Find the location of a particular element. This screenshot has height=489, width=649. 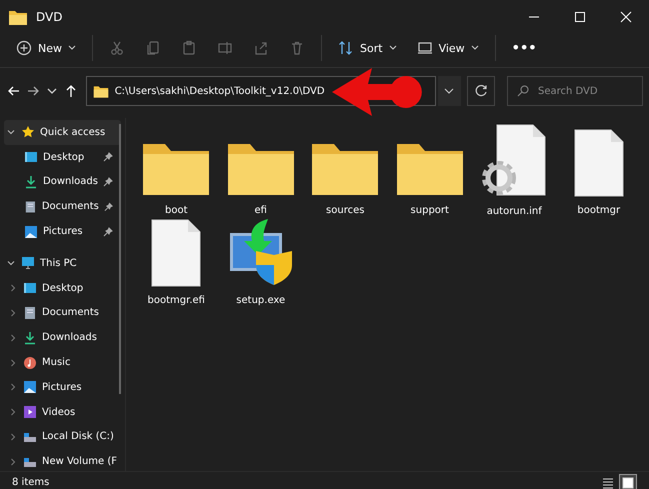

share-icon is located at coordinates (261, 48).